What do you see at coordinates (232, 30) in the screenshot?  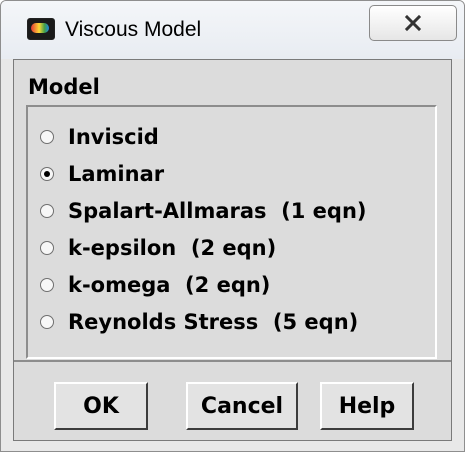 I see `title-bar: Viscous Model` at bounding box center [232, 30].